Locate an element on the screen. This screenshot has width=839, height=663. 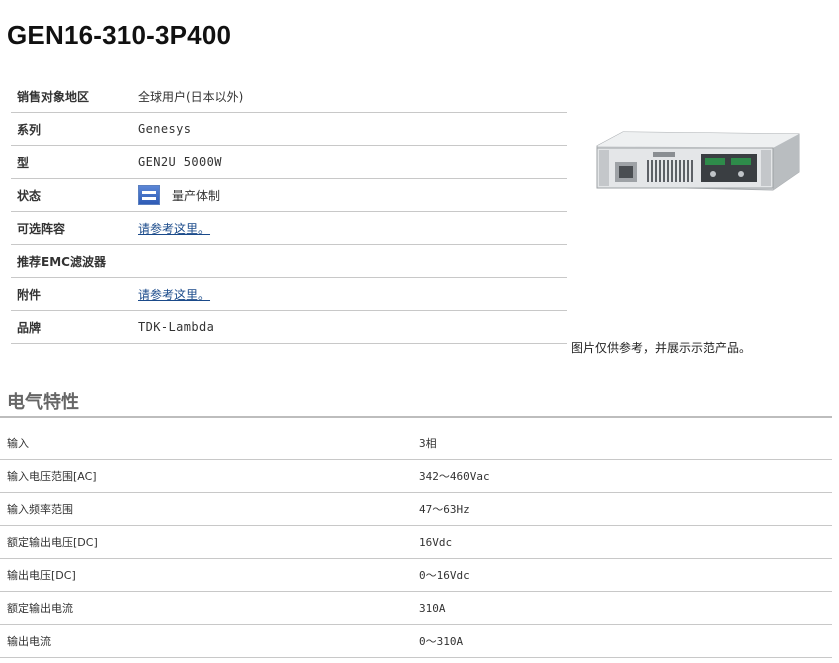
spec-row-options: 可选阵容 请参考这里。 is located at coordinates (289, 228).